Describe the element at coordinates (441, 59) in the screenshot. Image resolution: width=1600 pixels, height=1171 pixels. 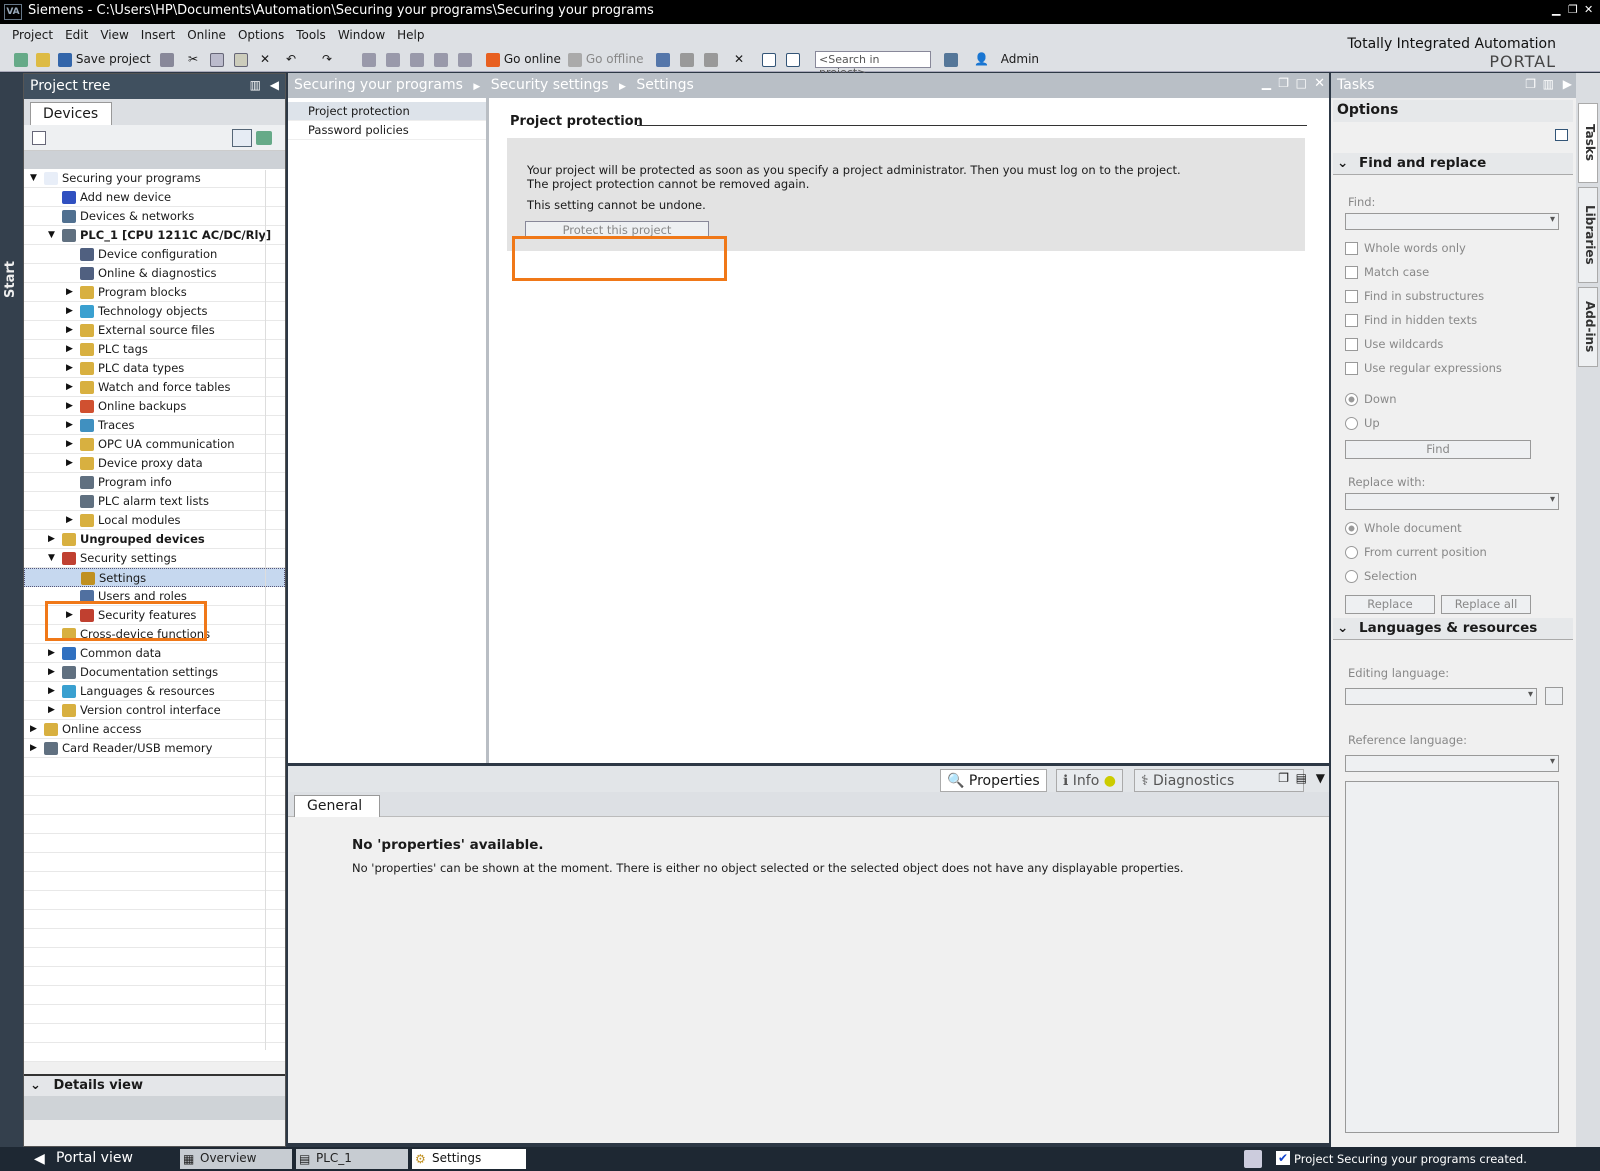
I see `start-sim-icon` at that location.